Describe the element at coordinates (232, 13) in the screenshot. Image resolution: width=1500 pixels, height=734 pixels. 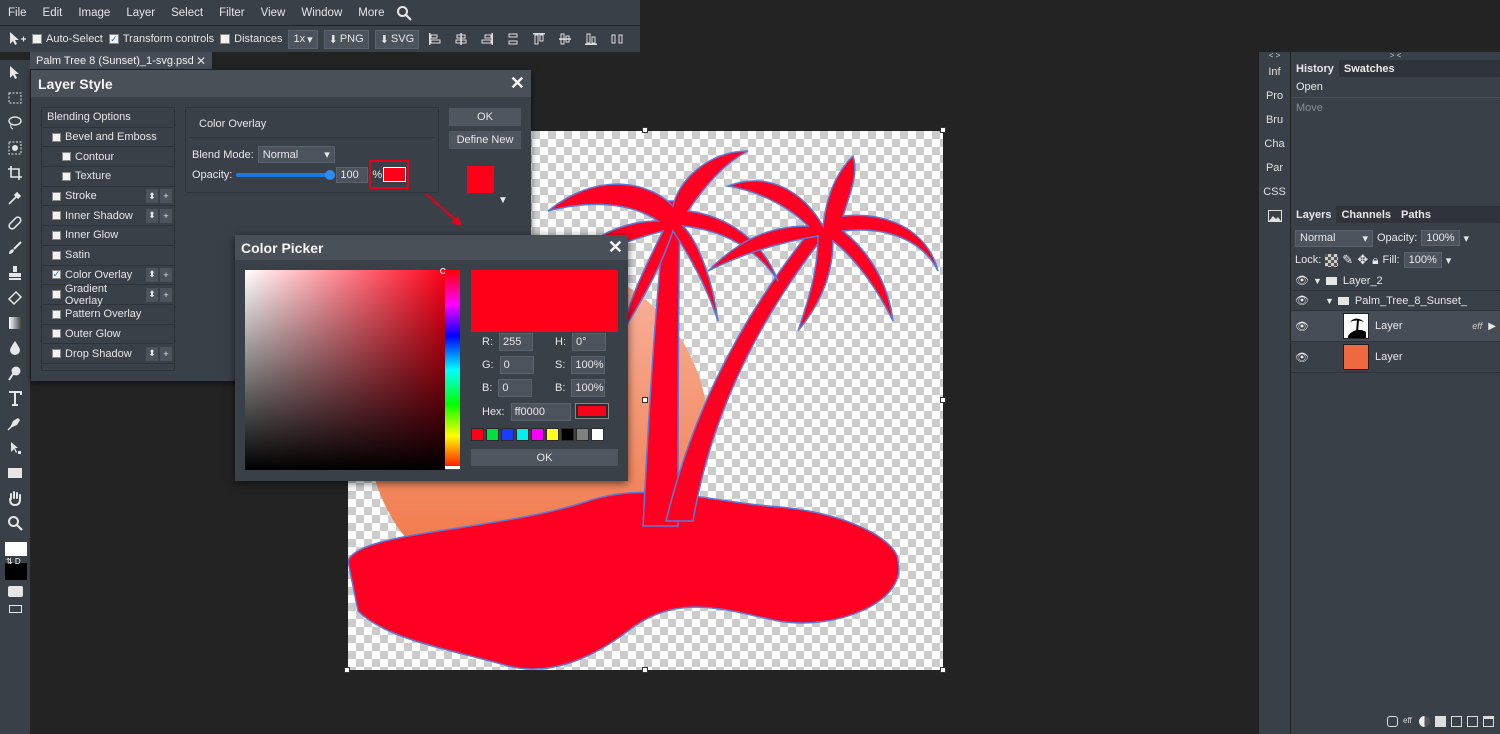
I see `menu-filter: Filter` at that location.